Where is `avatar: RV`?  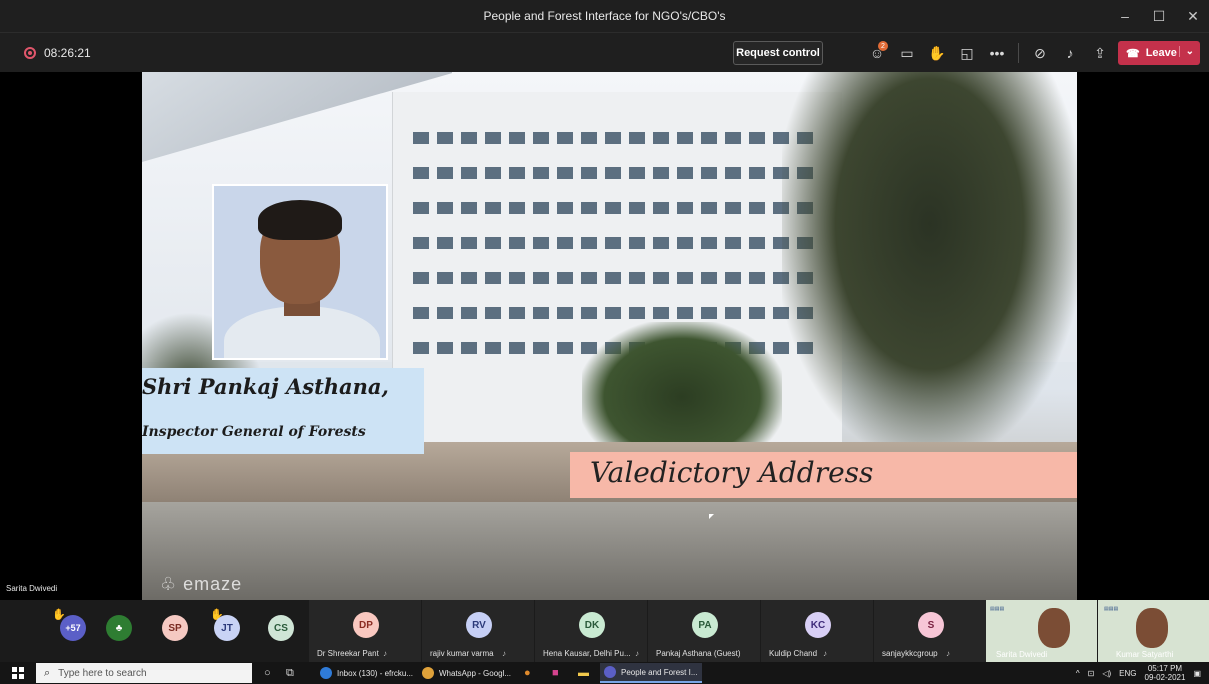 avatar: RV is located at coordinates (479, 625).